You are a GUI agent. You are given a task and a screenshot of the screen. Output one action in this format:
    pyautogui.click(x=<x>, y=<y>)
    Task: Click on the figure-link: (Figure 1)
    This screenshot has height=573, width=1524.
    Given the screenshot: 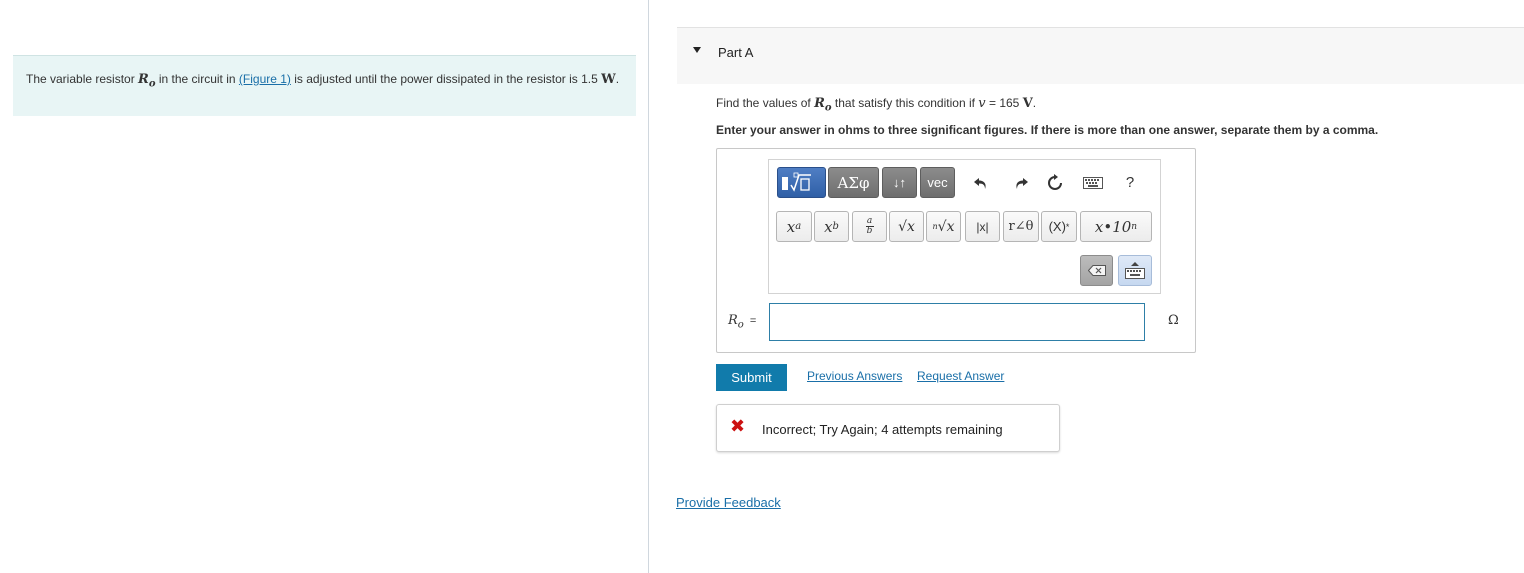 What is the action you would take?
    pyautogui.click(x=265, y=79)
    